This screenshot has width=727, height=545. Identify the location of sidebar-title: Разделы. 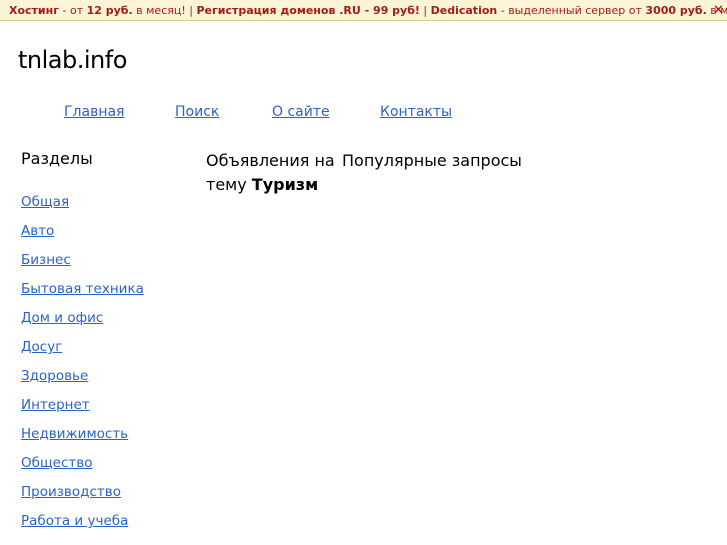
(57, 158).